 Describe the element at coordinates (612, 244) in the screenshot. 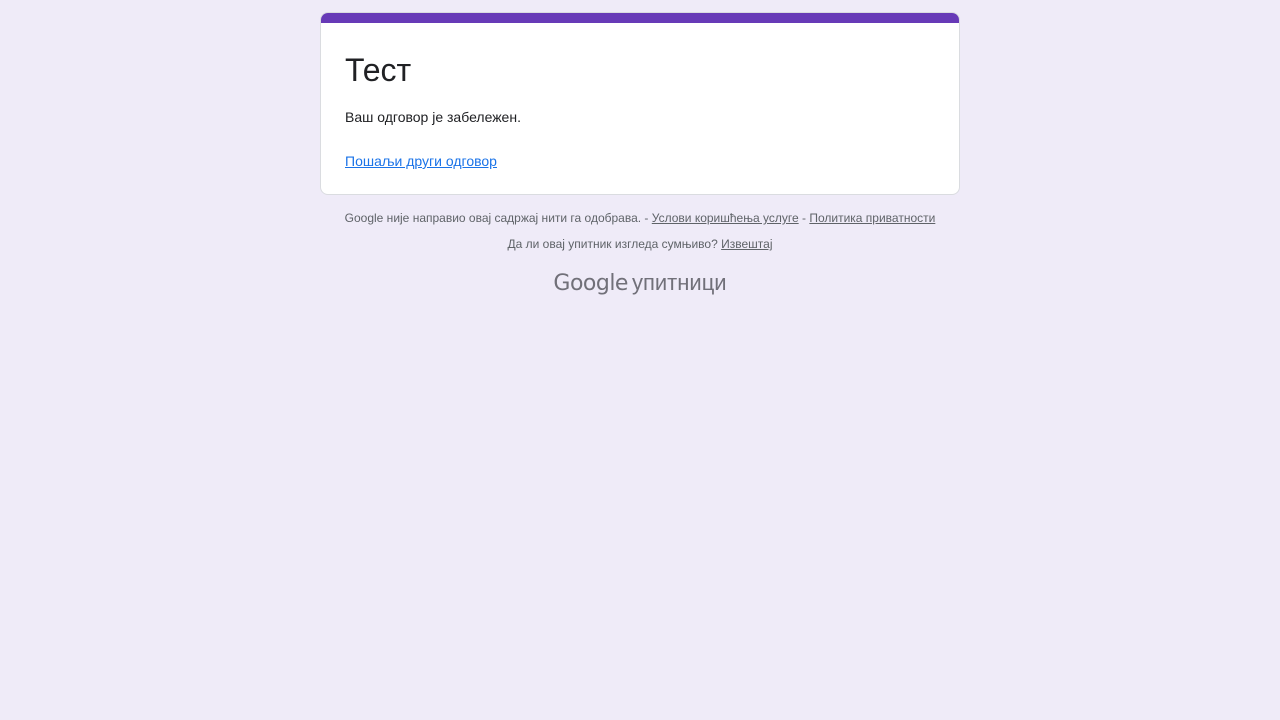

I see `abuse-question: Да ли овај упитник изгледа сумњиво?` at that location.